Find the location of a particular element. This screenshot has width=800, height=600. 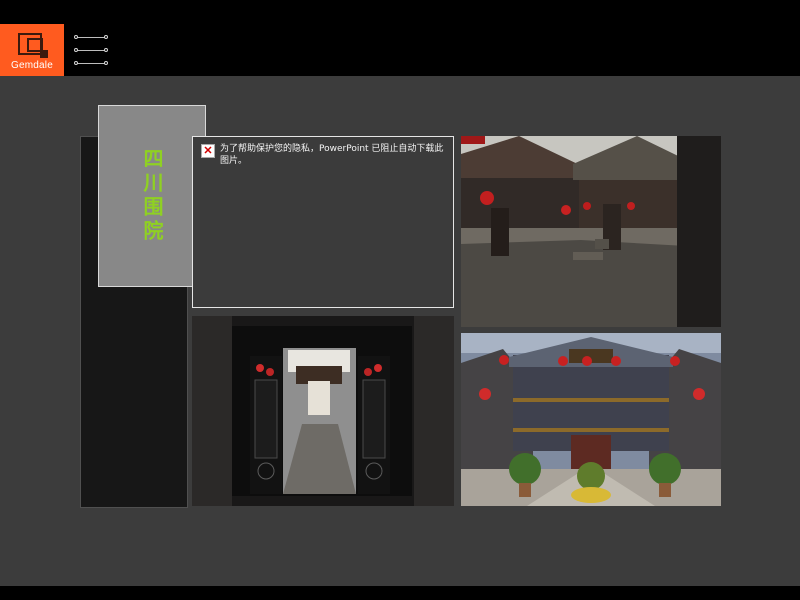

blocked-image-placeholder: ✕ 为了帮助保护您的隐私，PowerPoint 已阻止自动下载此图片。 is located at coordinates (323, 222).